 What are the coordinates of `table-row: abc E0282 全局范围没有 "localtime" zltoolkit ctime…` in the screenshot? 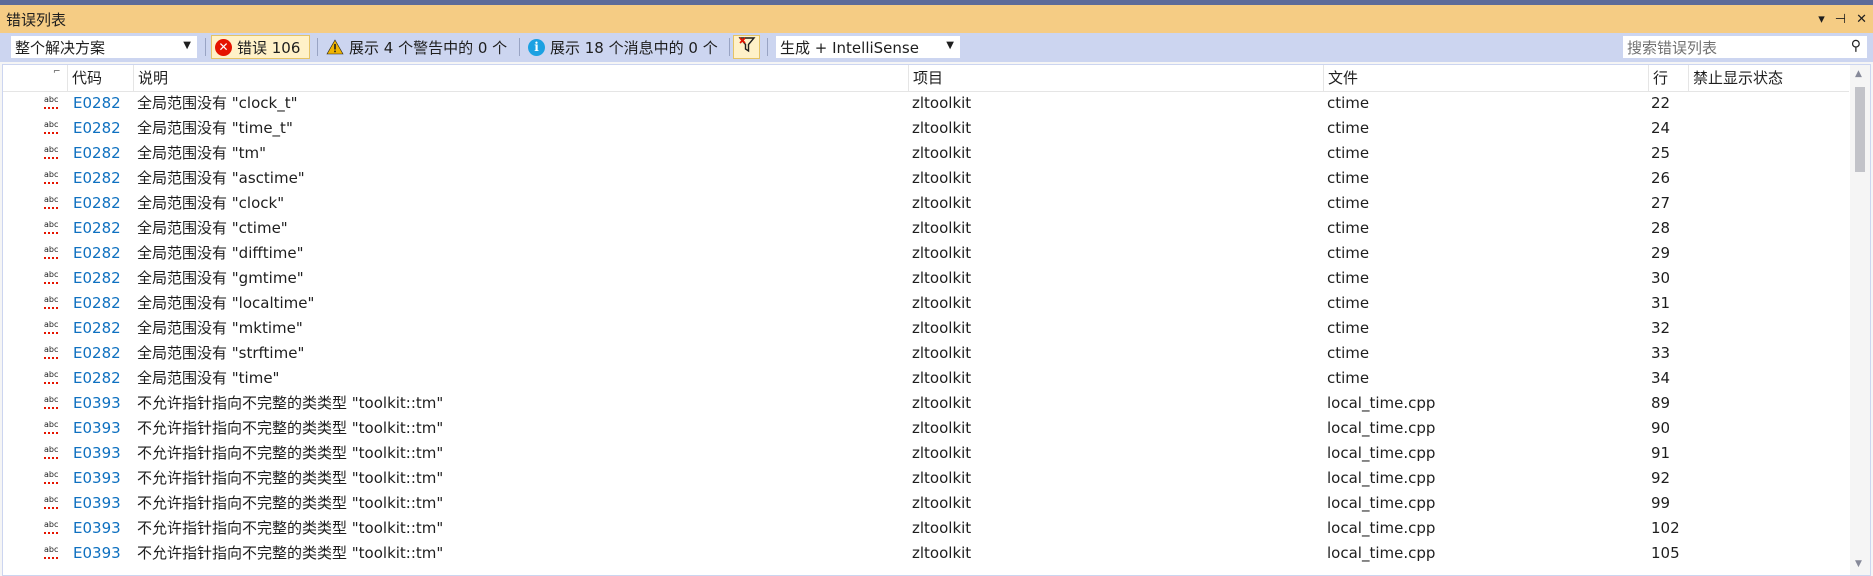 It's located at (926, 303).